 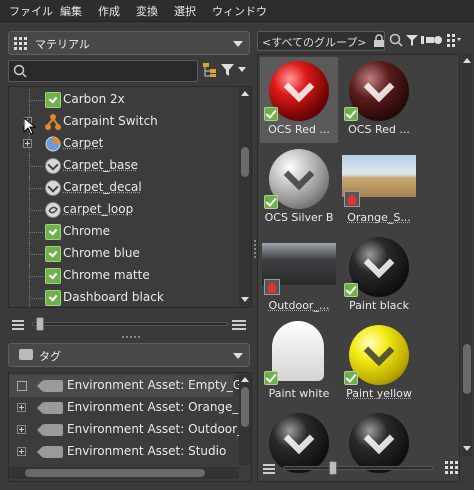 What do you see at coordinates (467, 255) in the screenshot?
I see `library-scrollbar` at bounding box center [467, 255].